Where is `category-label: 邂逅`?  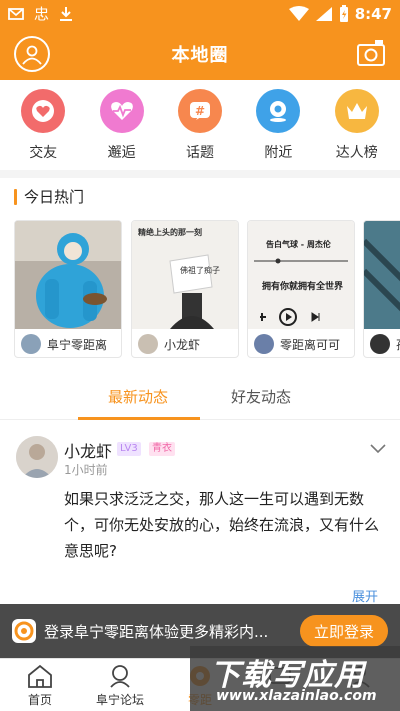 category-label: 邂逅 is located at coordinates (121, 153).